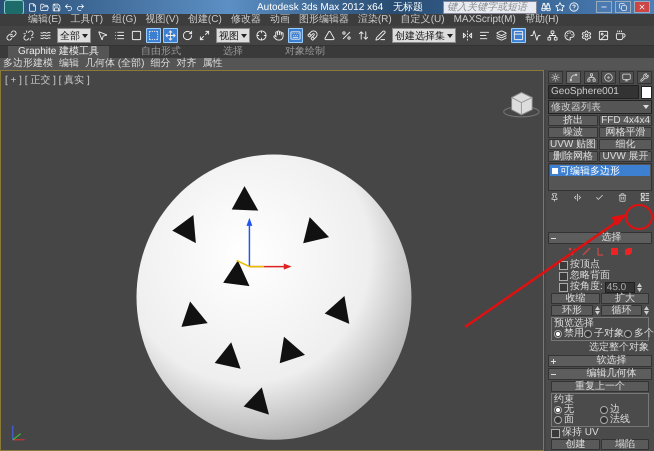 Image resolution: width=654 pixels, height=451 pixels. Describe the element at coordinates (114, 64) in the screenshot. I see `ribbon-panel-tab: 几何体 (全部)` at that location.